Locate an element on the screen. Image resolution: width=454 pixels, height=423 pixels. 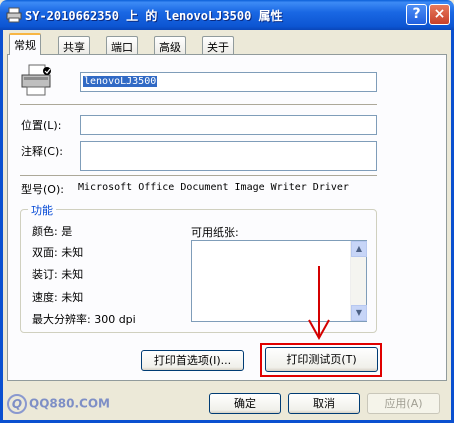
window-title: SY-2010662350 上 的 lenovoLJ3500 属性 is located at coordinates (154, 16).